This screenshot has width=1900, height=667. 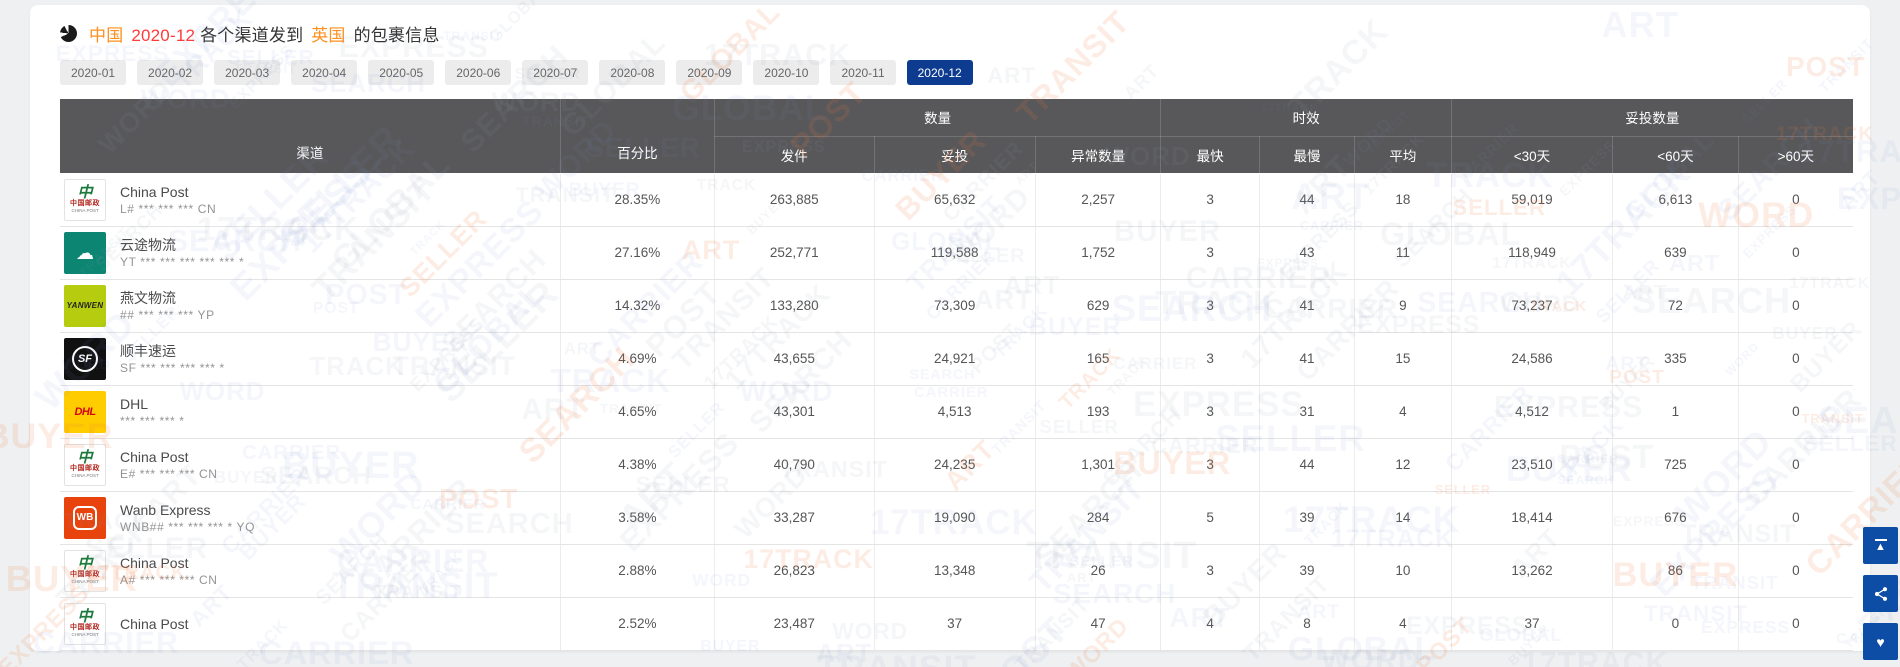 What do you see at coordinates (478, 72) in the screenshot?
I see `tab-2020-06: 2020-06` at bounding box center [478, 72].